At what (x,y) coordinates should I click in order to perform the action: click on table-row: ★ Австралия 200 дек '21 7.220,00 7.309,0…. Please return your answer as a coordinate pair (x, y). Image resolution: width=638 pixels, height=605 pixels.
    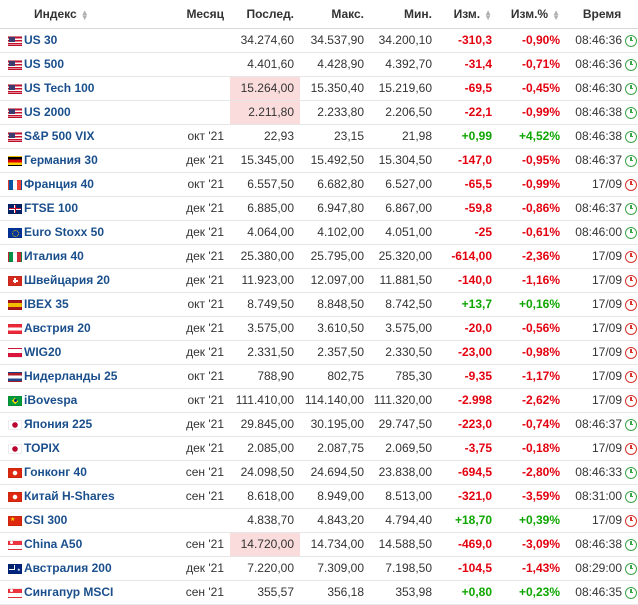
    Looking at the image, I should click on (319, 568).